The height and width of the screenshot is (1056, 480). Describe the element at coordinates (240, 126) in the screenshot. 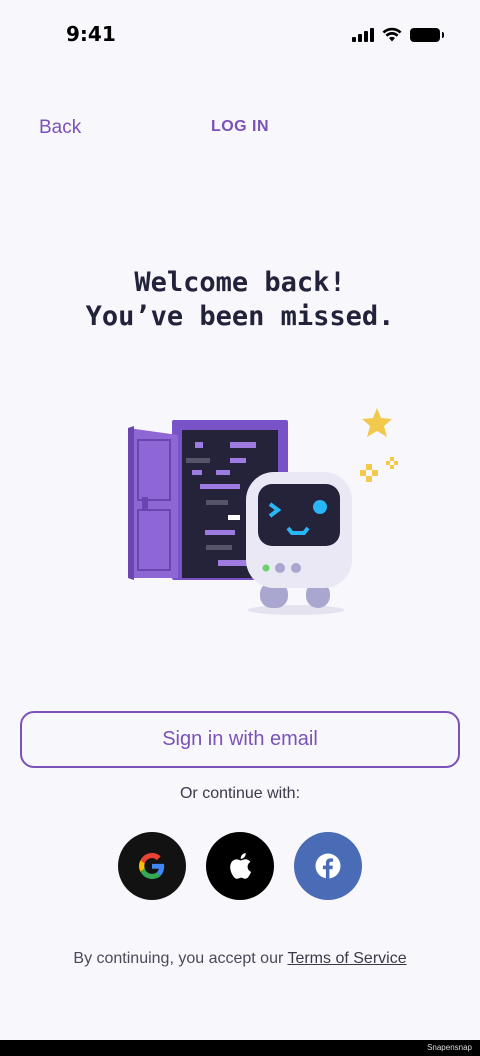

I see `page-title: LOG IN` at that location.